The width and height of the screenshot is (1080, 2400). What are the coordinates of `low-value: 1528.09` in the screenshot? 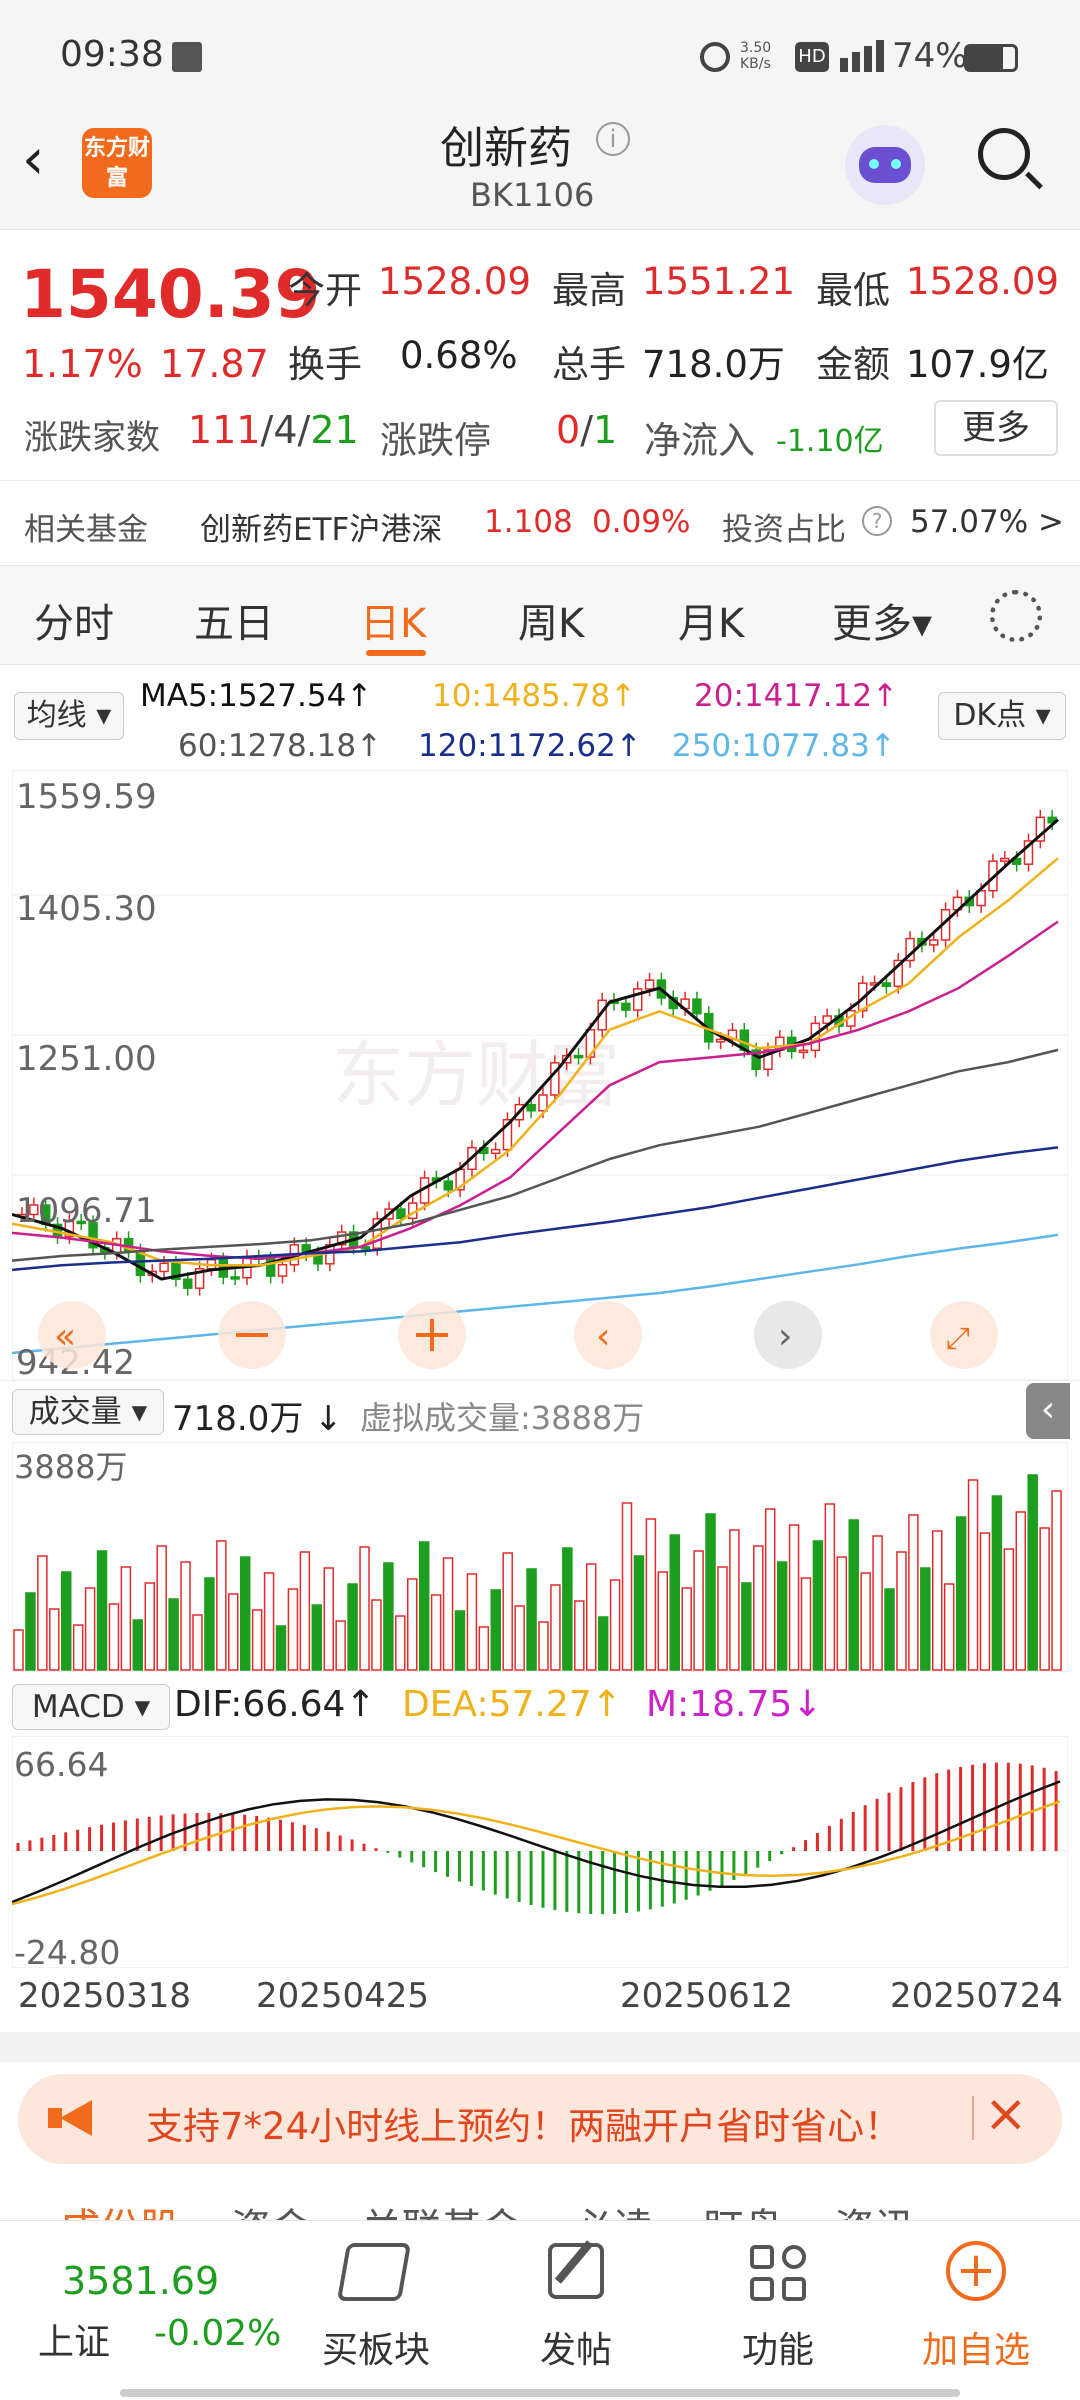 It's located at (983, 281).